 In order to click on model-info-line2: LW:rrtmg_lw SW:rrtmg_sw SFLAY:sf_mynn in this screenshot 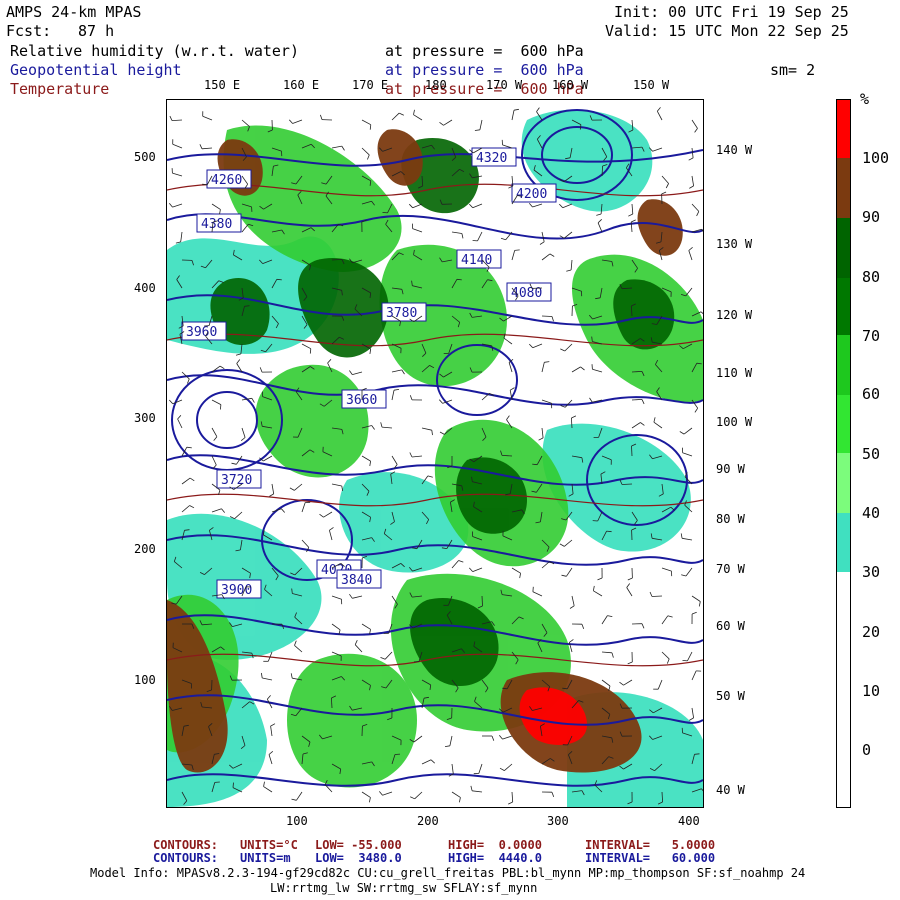, I will do `click(404, 888)`.